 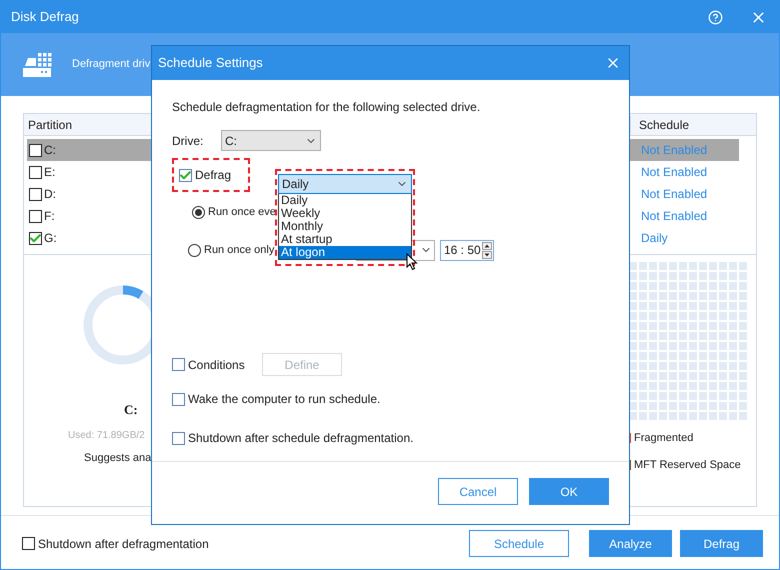 I want to click on checkbox-label: Defrag, so click(x=213, y=175).